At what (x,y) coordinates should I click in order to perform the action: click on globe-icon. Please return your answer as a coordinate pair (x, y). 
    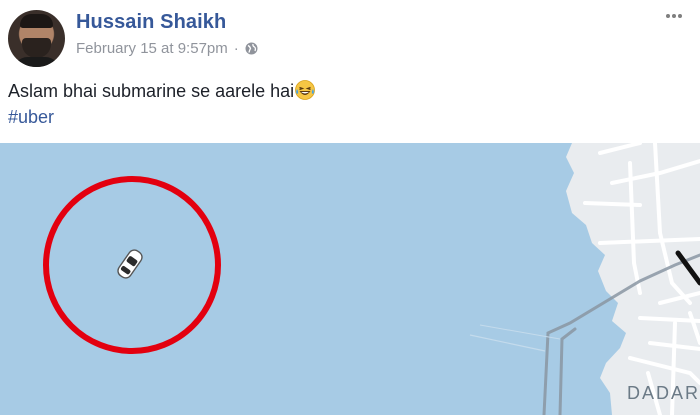
    Looking at the image, I should click on (251, 48).